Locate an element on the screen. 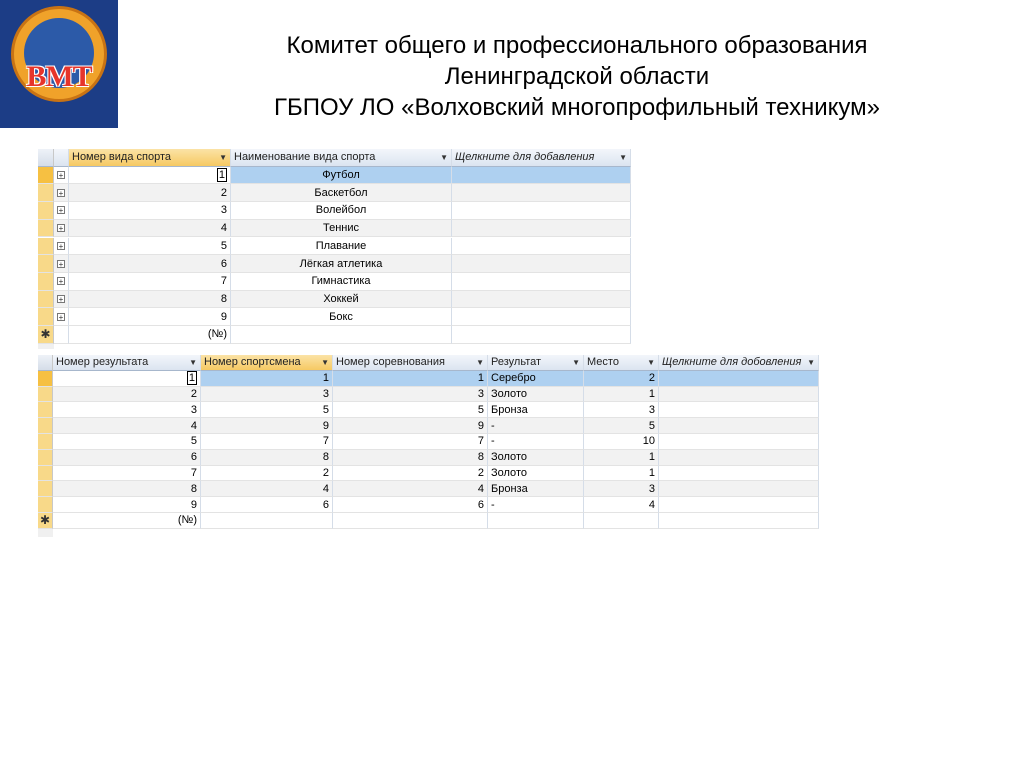 The width and height of the screenshot is (1024, 767). table-row: +2 Баскетбол is located at coordinates (334, 193).